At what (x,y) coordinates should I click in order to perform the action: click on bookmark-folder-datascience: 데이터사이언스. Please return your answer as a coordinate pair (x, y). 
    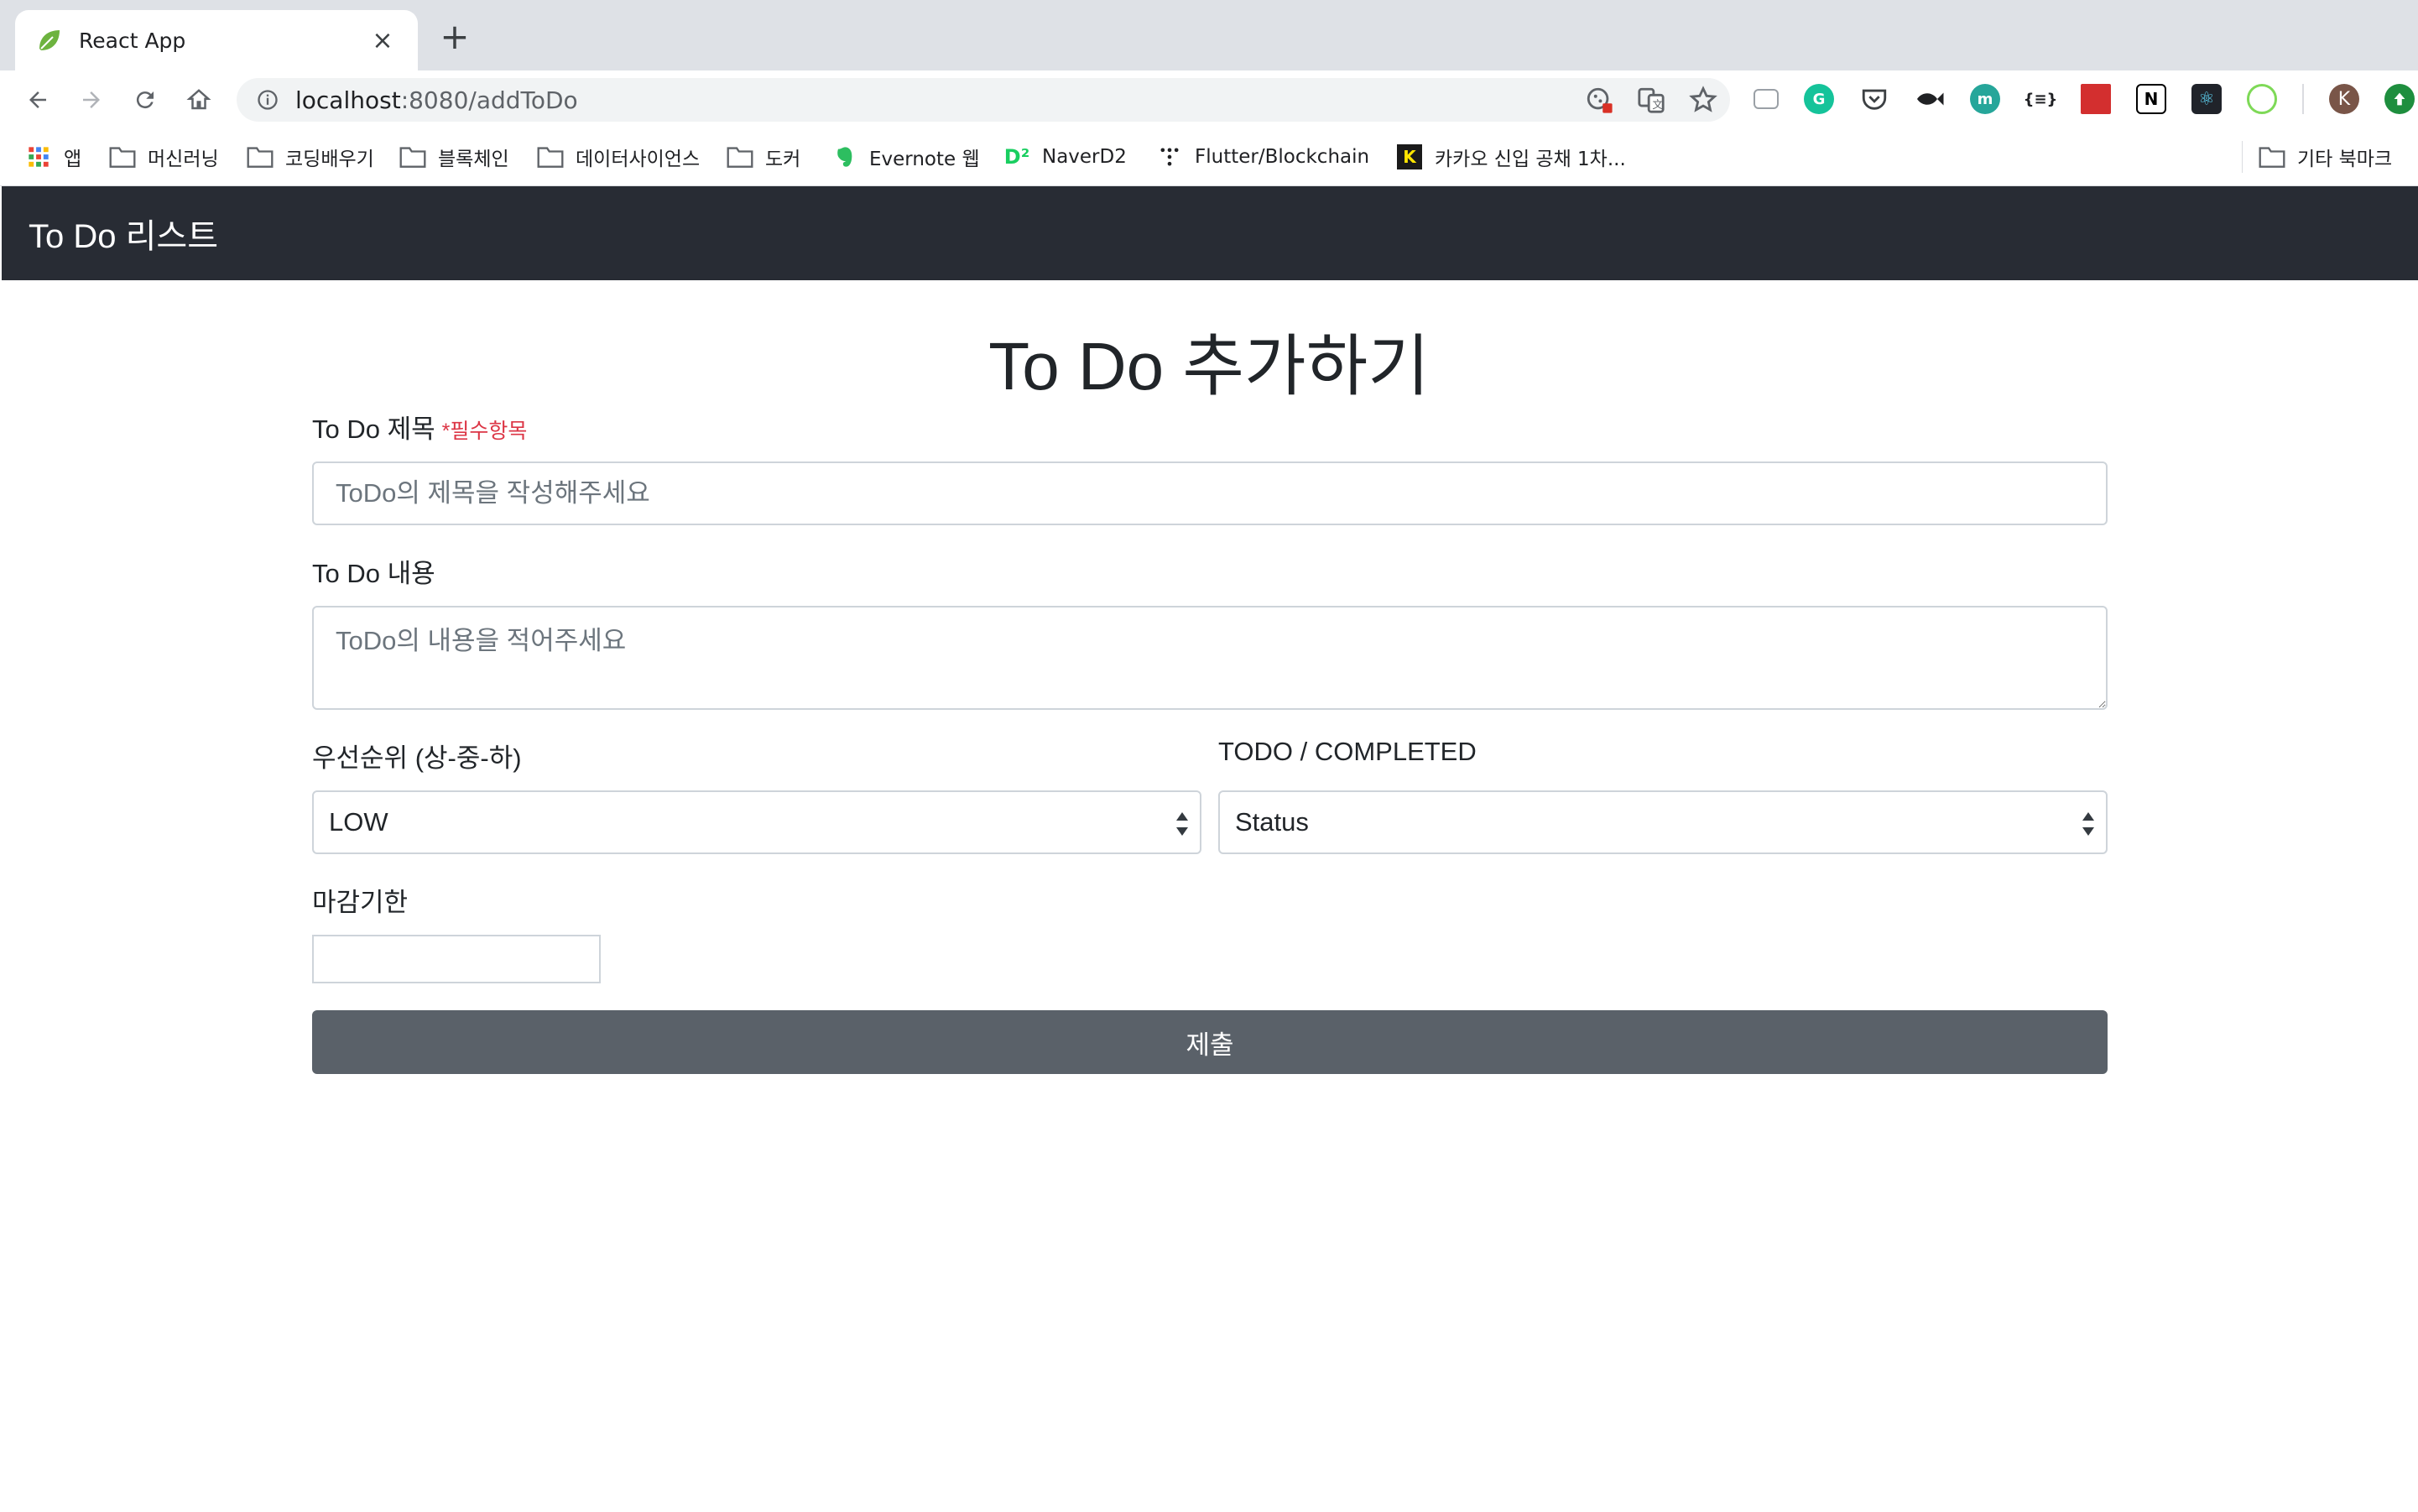
    Looking at the image, I should click on (618, 157).